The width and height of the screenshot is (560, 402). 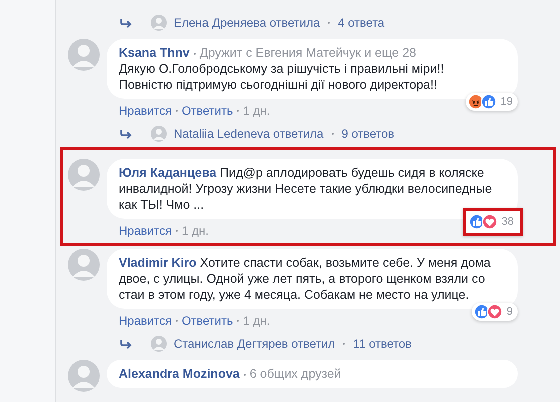 I want to click on comment-text: Vladimir Kiro Хотите спасти собак, возьмите себе. У меня дома двое, с улицы. Одной уже лет пять, а второго щенком взяли со стаи в этом году, уже 4 месяца. Собакам не место на улице., so click(x=305, y=279).